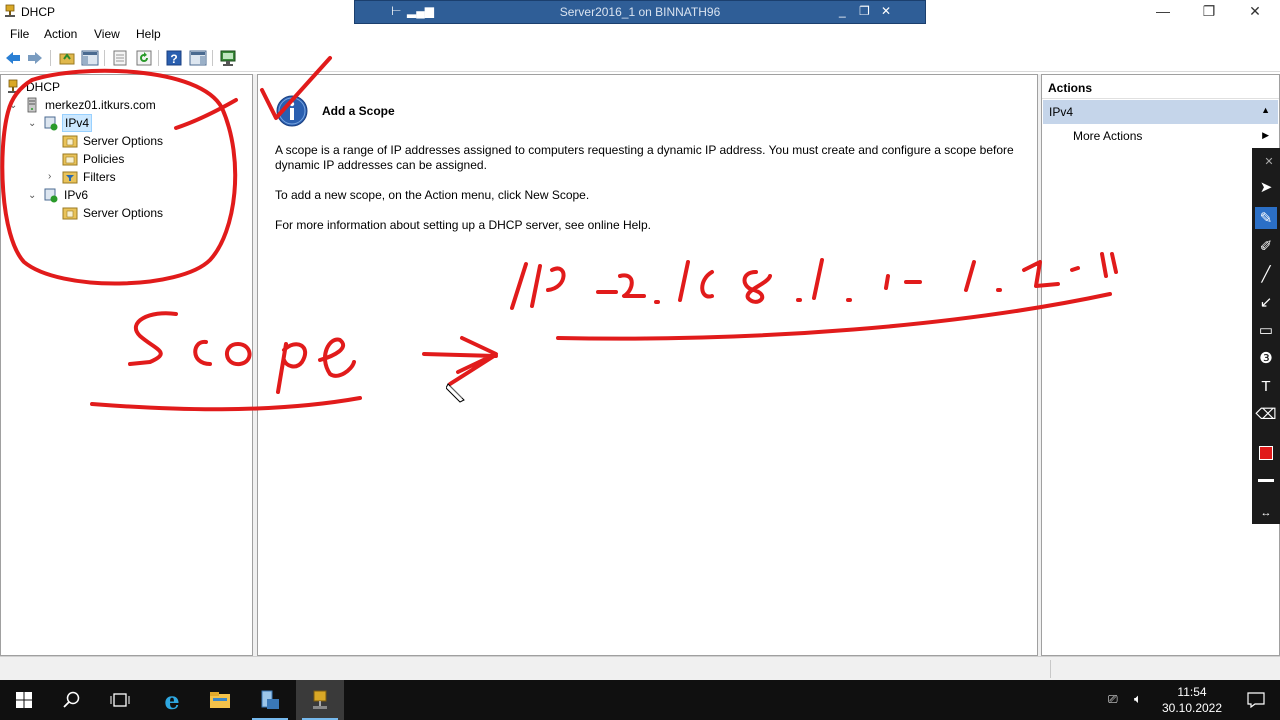 The image size is (1280, 720). I want to click on collapse-ipv6-chevron-icon: ⌄, so click(33, 196).